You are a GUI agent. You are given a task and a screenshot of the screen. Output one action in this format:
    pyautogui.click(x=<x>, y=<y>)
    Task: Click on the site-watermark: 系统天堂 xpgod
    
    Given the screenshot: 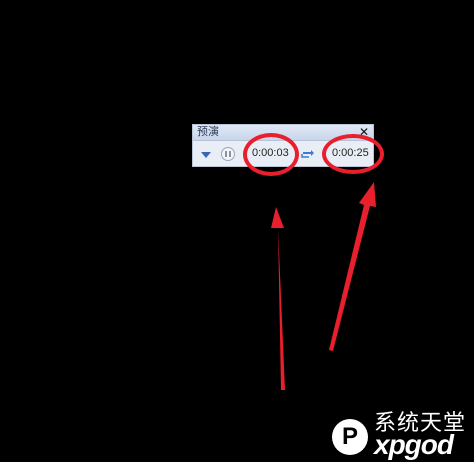 What is the action you would take?
    pyautogui.click(x=402, y=433)
    